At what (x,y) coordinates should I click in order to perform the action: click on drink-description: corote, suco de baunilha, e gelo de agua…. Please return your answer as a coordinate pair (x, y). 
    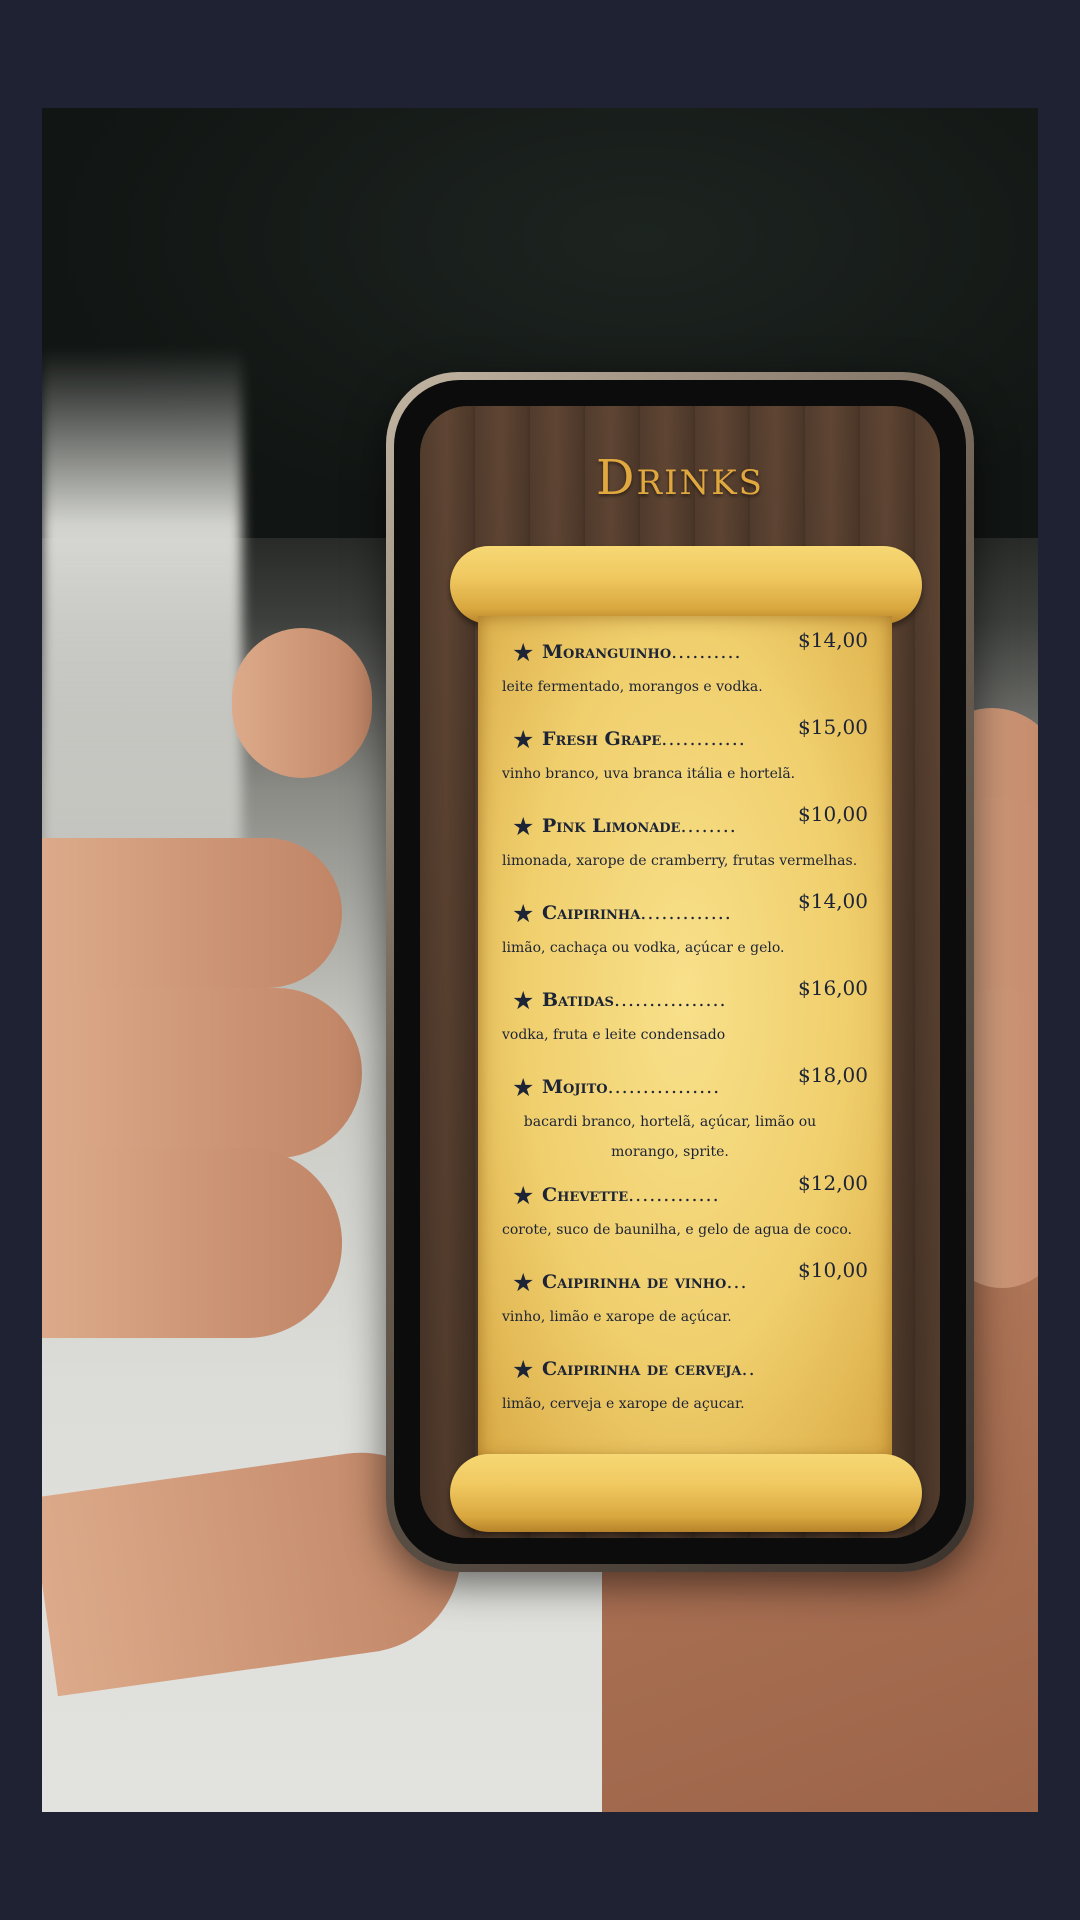
    Looking at the image, I should click on (677, 1230).